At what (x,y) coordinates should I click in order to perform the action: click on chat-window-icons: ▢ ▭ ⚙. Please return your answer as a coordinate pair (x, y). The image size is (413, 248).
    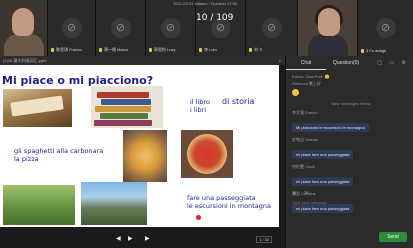
    Looking at the image, I should click on (393, 63).